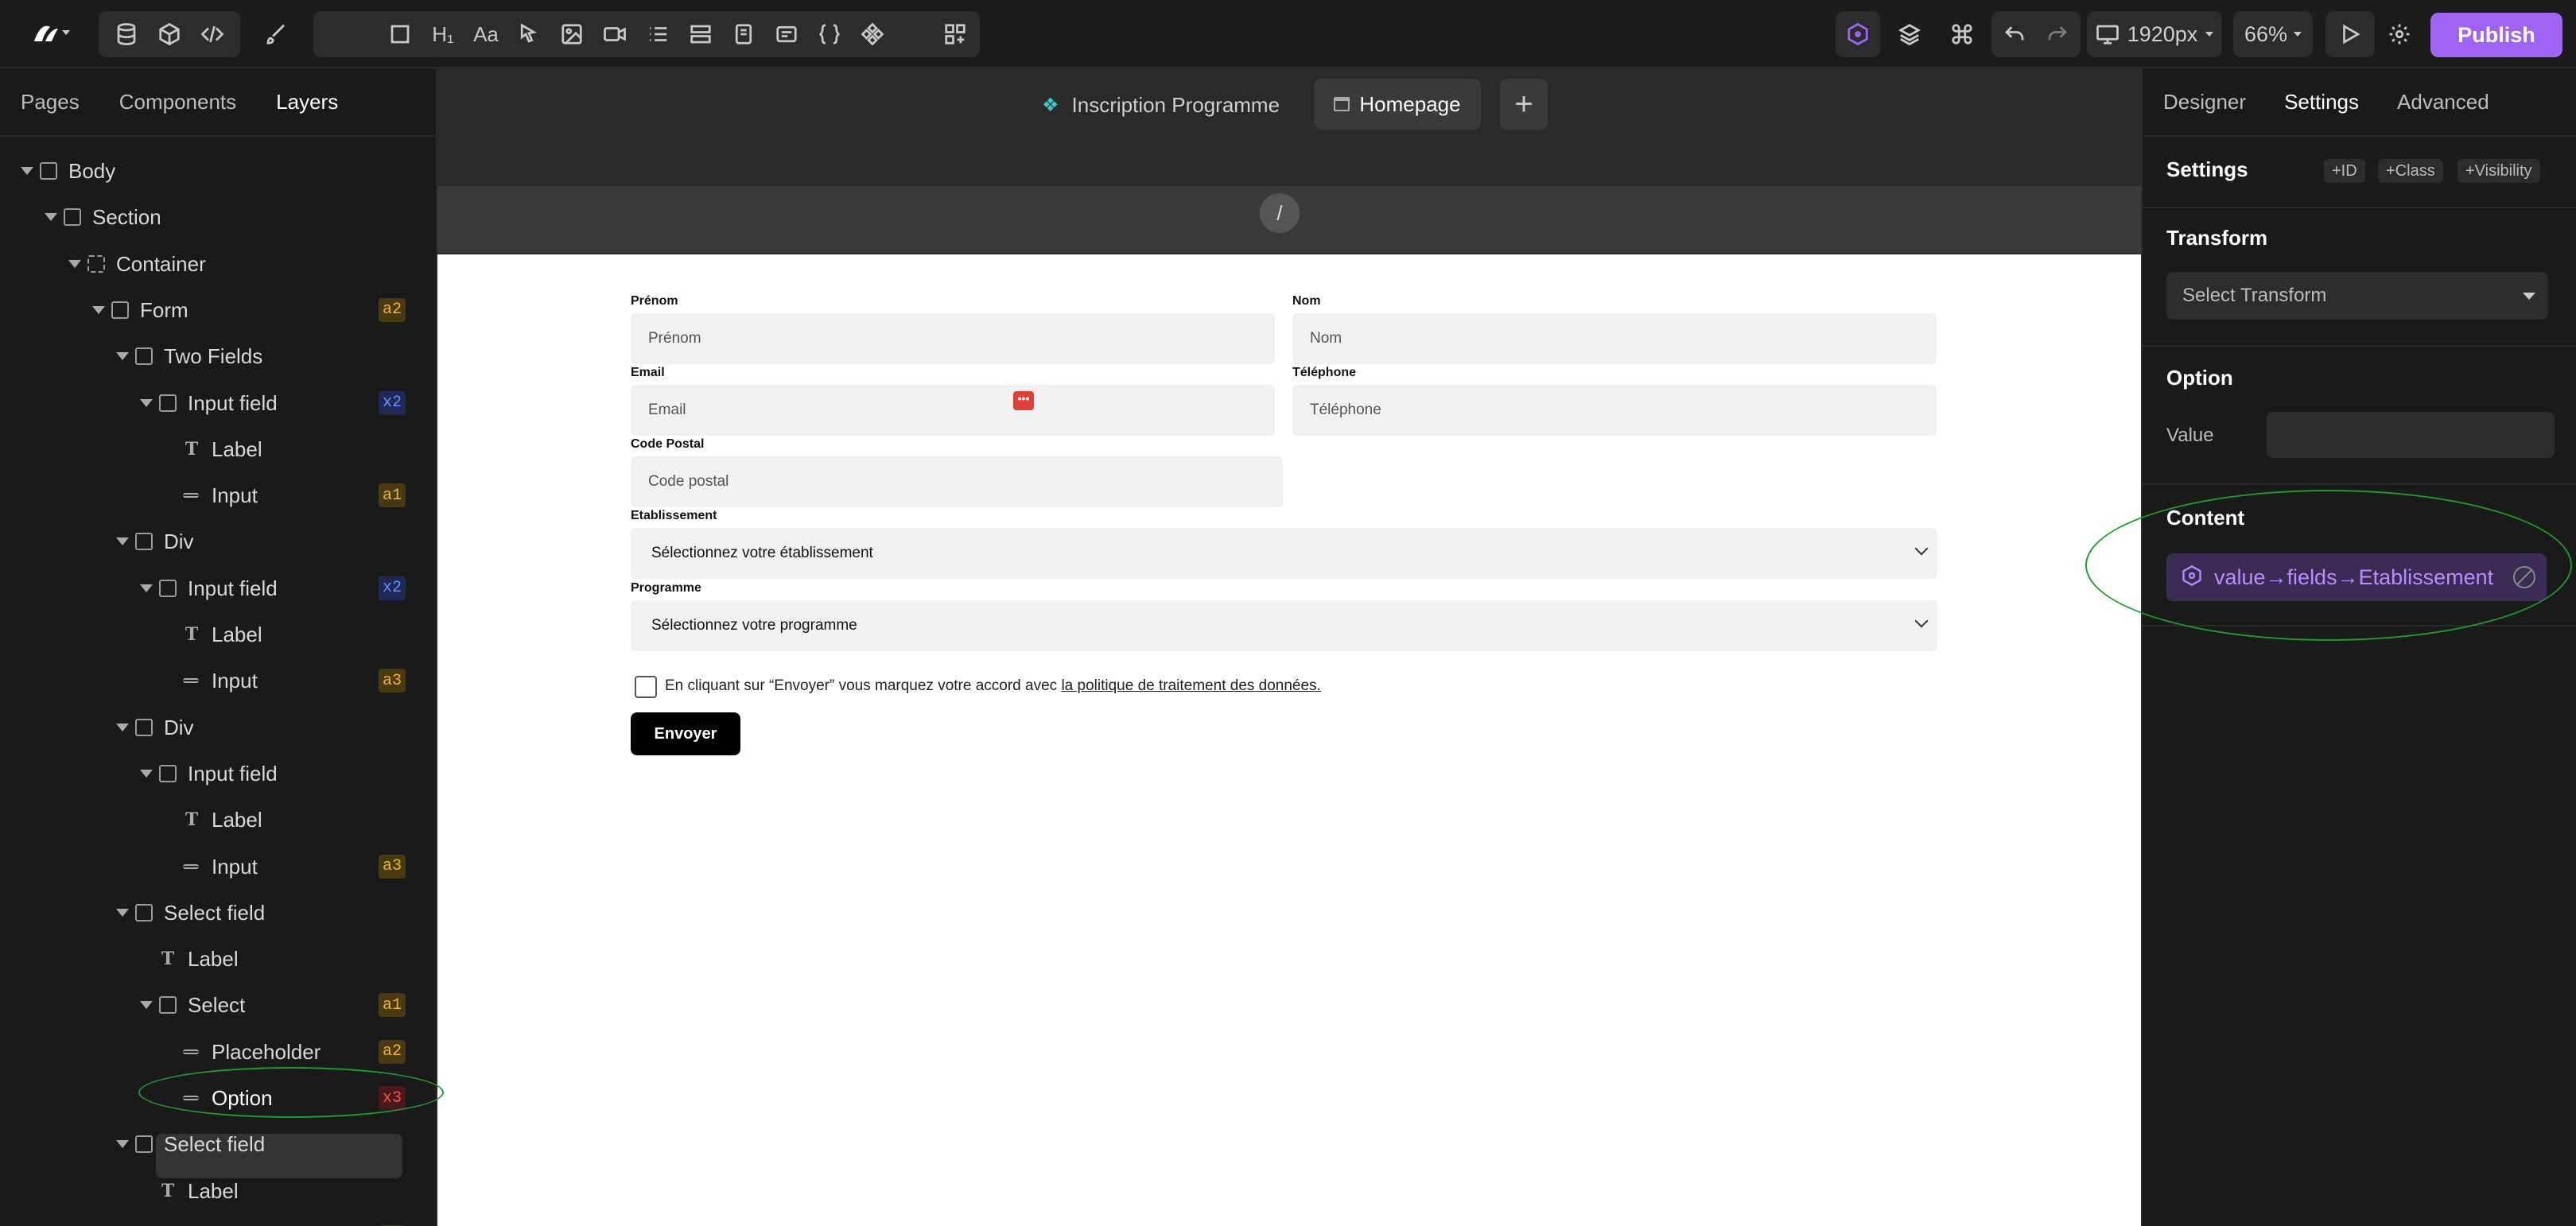  I want to click on layer-row: Body, so click(218, 171).